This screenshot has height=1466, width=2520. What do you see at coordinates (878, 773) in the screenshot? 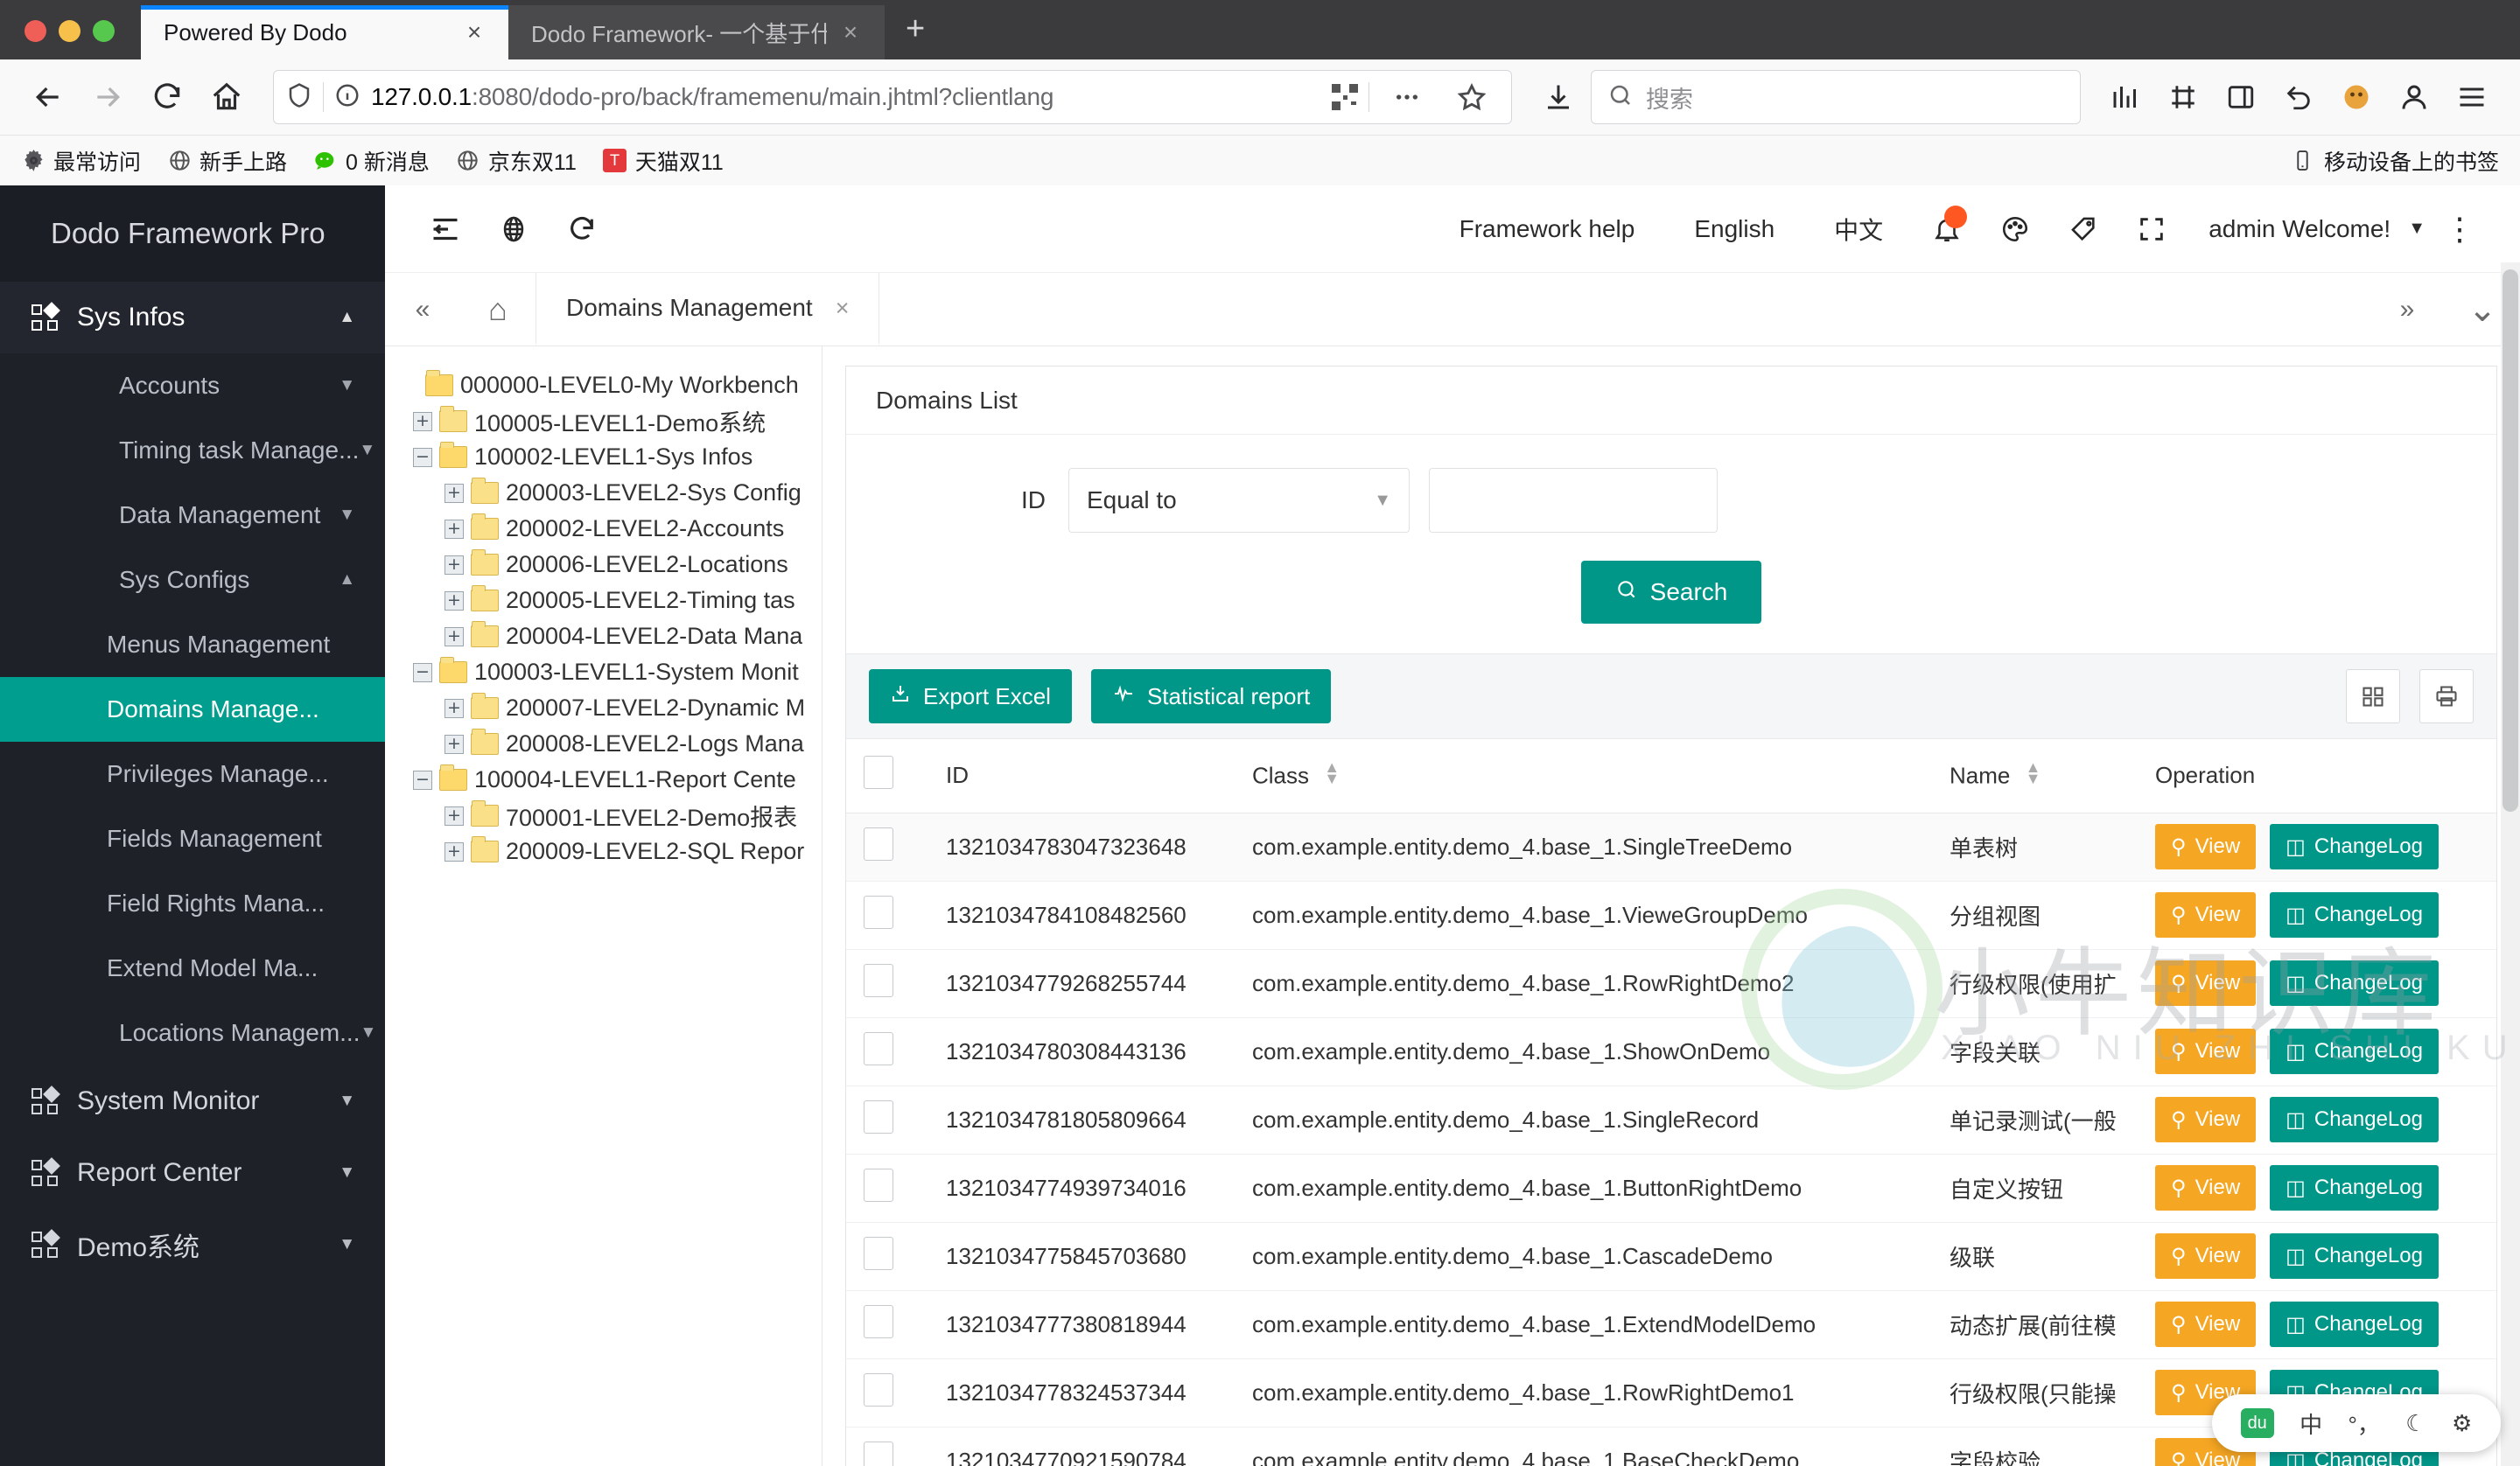
I see `select-all-checkbox` at bounding box center [878, 773].